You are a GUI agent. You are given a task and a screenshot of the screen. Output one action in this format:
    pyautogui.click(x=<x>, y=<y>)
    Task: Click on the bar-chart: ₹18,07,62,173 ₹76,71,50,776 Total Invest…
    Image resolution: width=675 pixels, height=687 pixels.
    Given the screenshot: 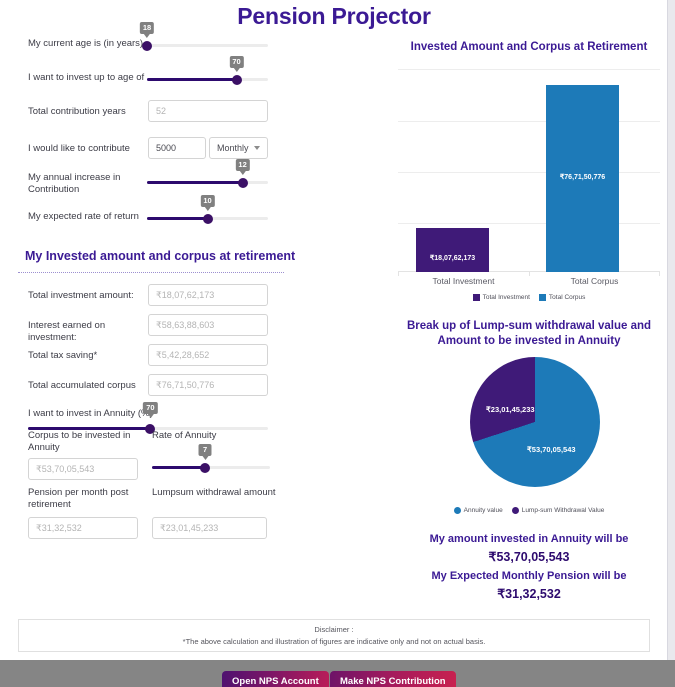 What is the action you would take?
    pyautogui.click(x=529, y=176)
    